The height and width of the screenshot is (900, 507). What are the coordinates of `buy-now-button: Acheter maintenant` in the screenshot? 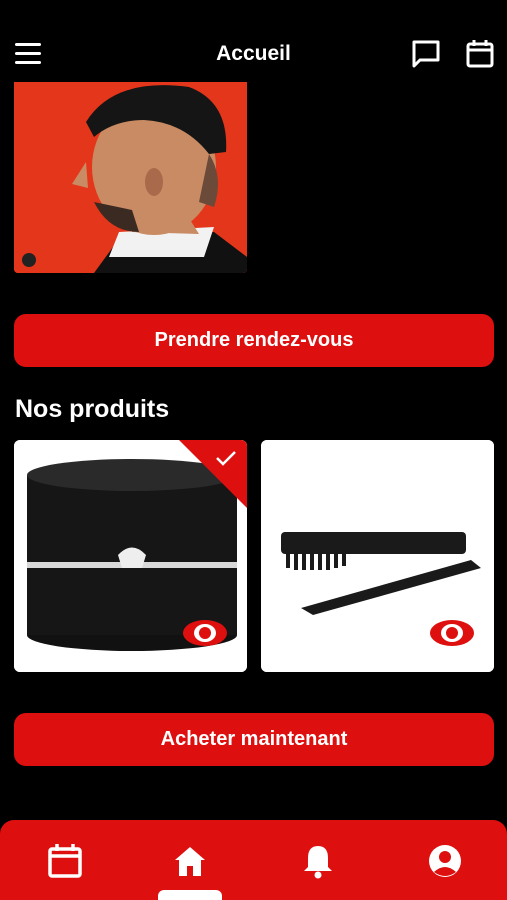 It's located at (254, 739).